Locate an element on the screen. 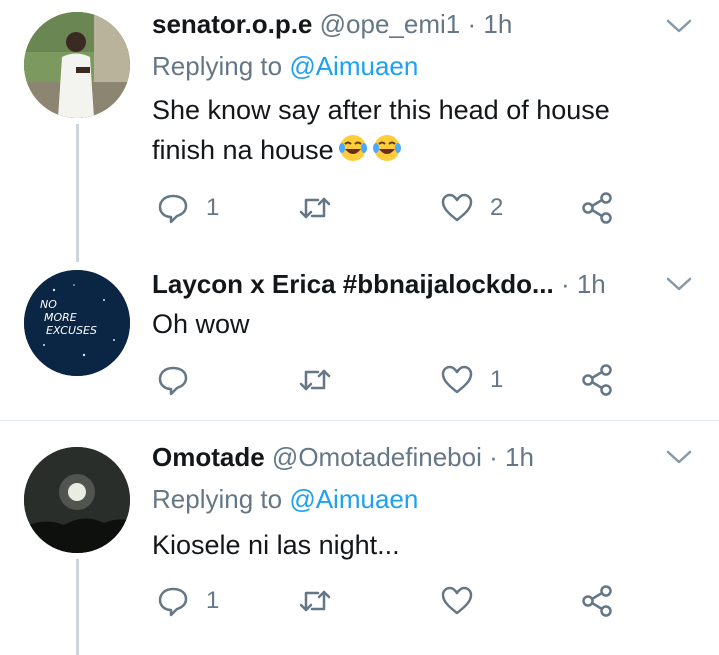 This screenshot has height=655, width=719. display-name: Omotade is located at coordinates (208, 457).